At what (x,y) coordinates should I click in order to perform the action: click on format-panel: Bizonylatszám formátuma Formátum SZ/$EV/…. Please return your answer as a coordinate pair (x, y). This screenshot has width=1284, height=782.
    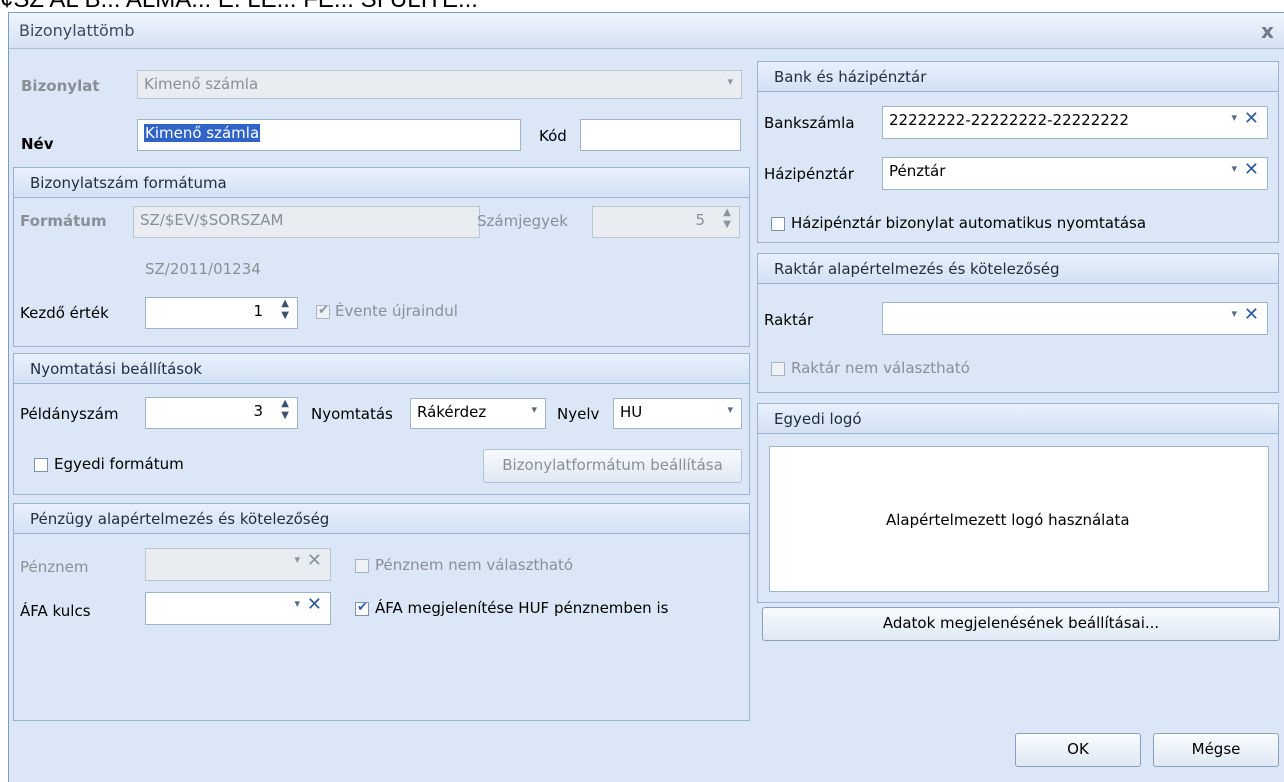
    Looking at the image, I should click on (381, 257).